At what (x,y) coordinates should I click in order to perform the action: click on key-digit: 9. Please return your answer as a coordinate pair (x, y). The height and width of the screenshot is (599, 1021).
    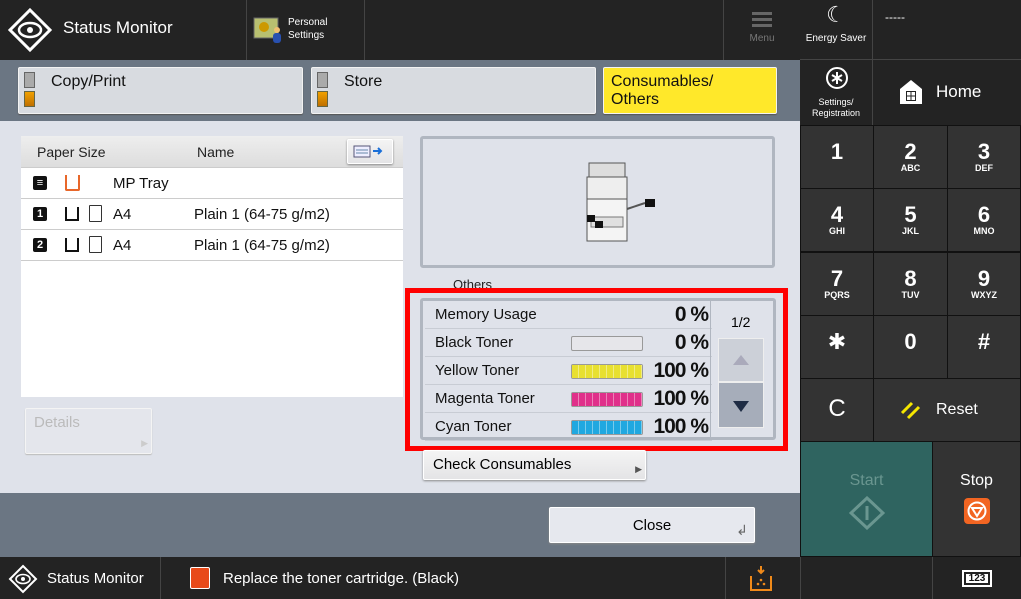
    Looking at the image, I should click on (984, 278).